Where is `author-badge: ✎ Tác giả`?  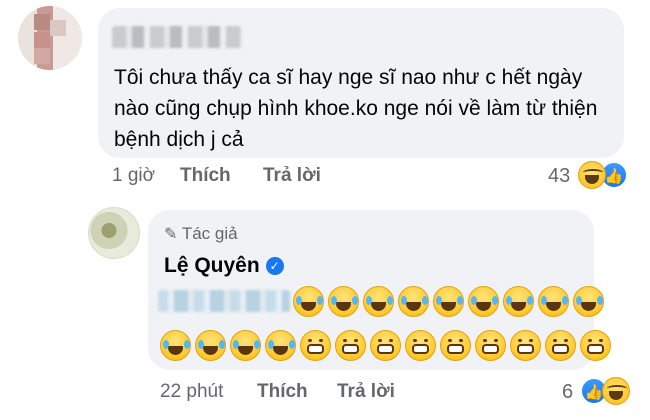
author-badge: ✎ Tác giả is located at coordinates (201, 234).